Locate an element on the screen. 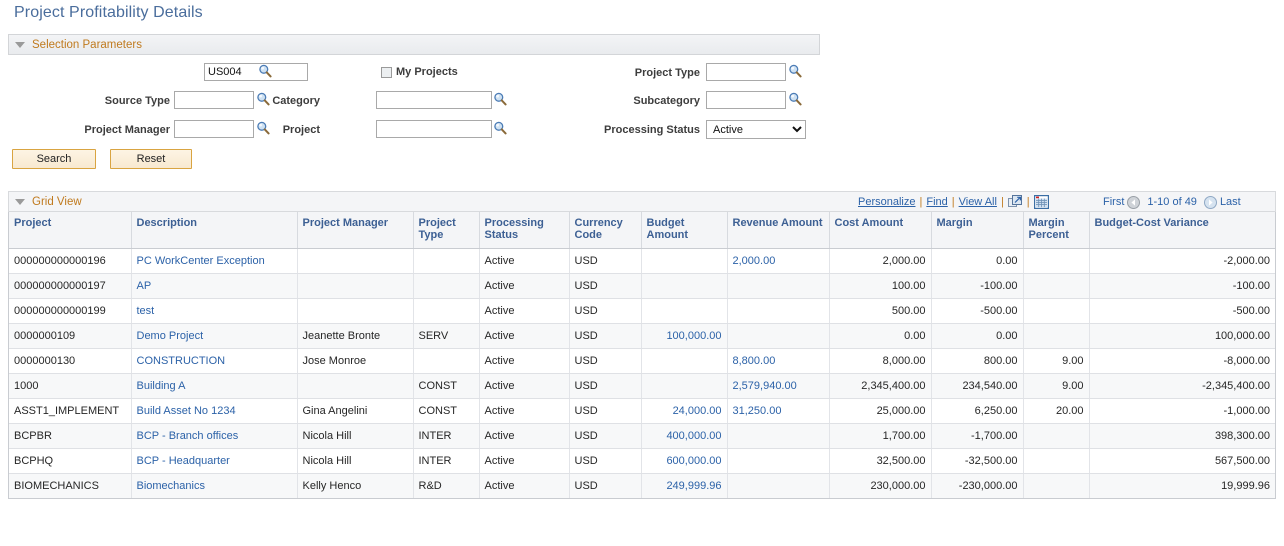 This screenshot has width=1284, height=546. business-unit-input is located at coordinates (256, 72).